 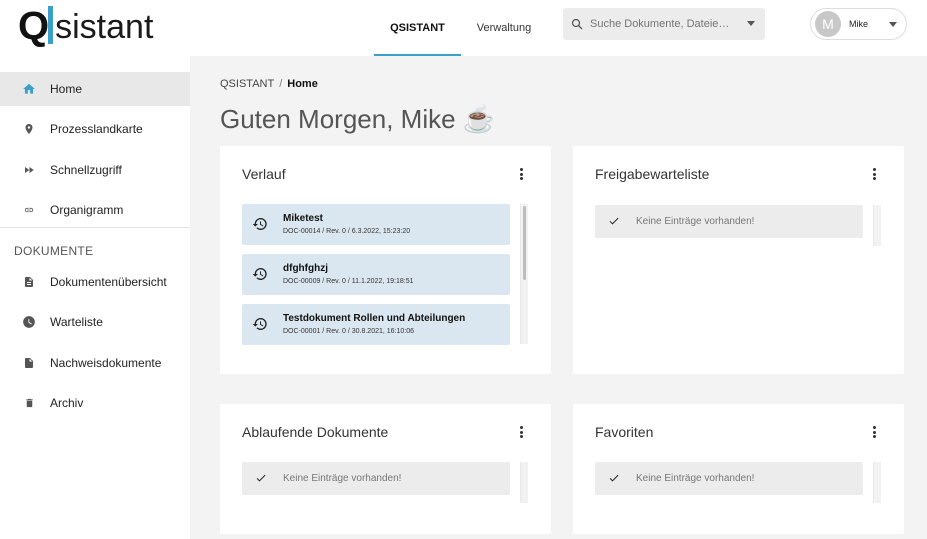 I want to click on card-favoriten: Favoriten Keine Einträge vorhanden!, so click(x=738, y=469).